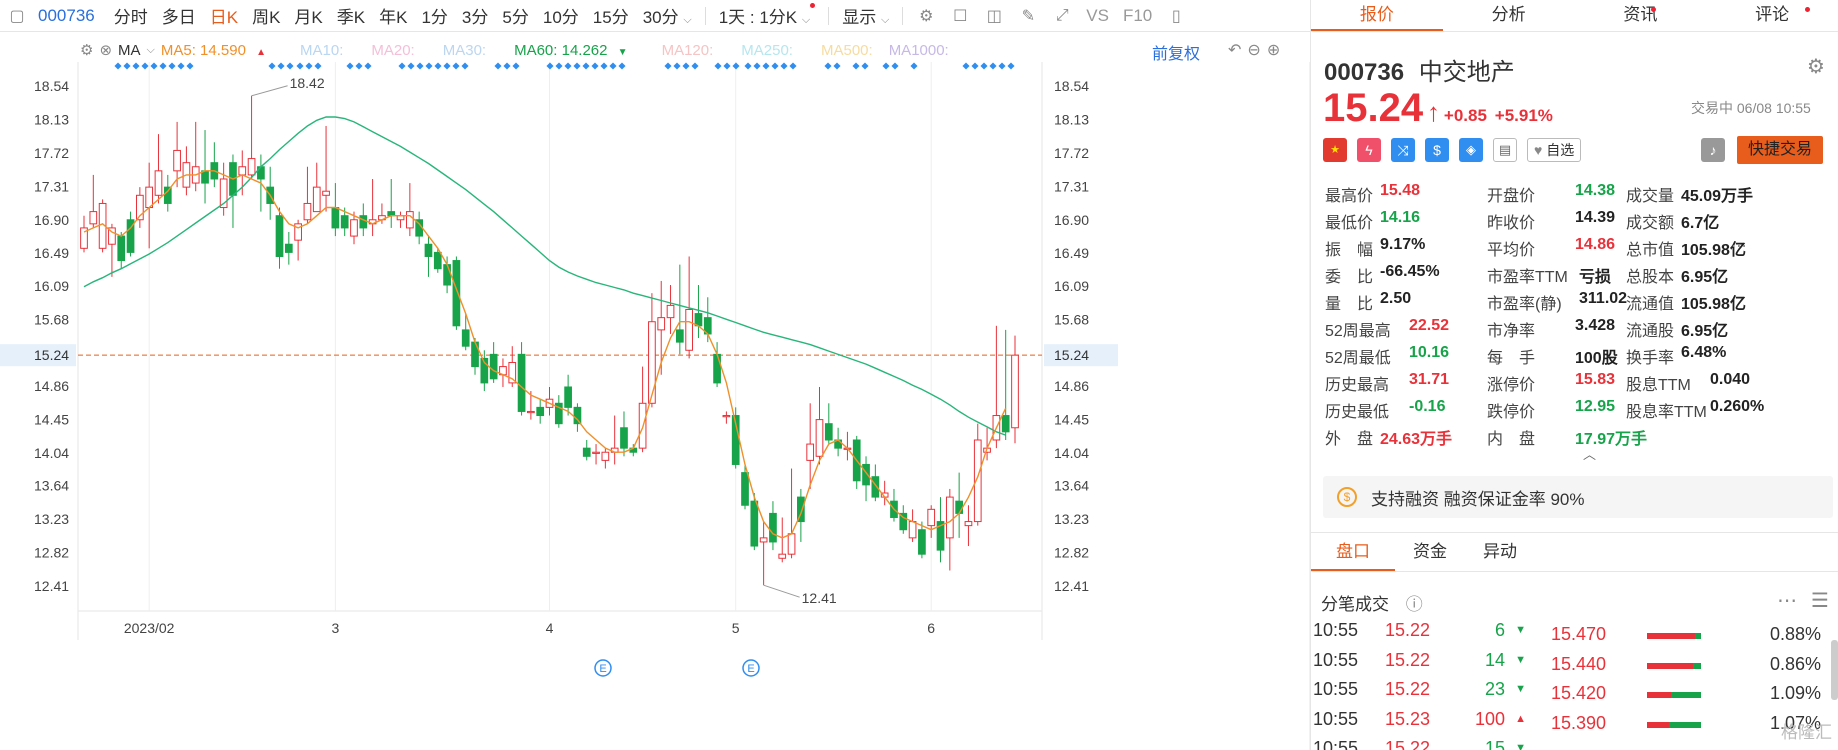 Image resolution: width=1838 pixels, height=750 pixels. What do you see at coordinates (1554, 150) in the screenshot?
I see `watchlist-button: ♥ 自选` at bounding box center [1554, 150].